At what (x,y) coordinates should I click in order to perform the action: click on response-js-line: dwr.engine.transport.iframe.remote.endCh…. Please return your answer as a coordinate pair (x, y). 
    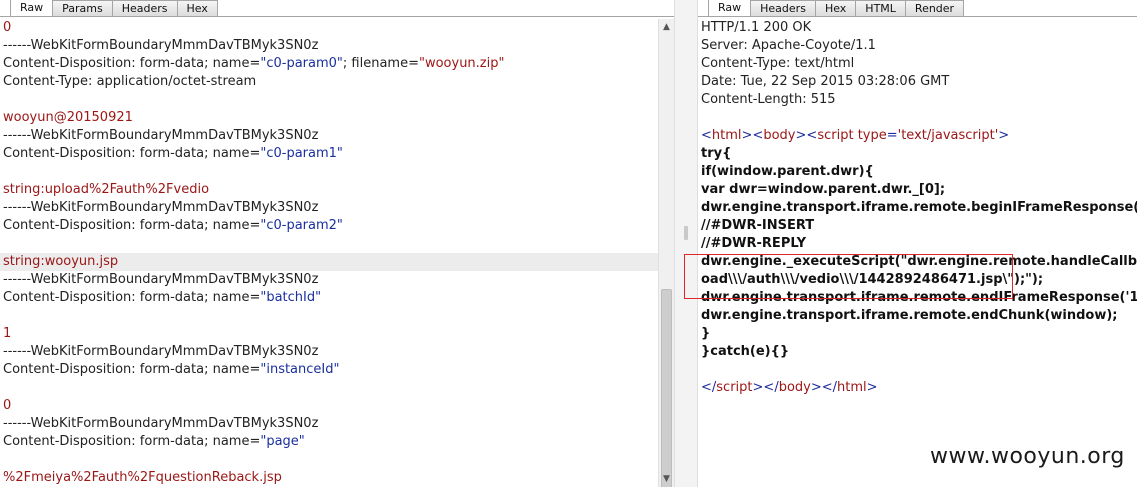
    Looking at the image, I should click on (909, 315).